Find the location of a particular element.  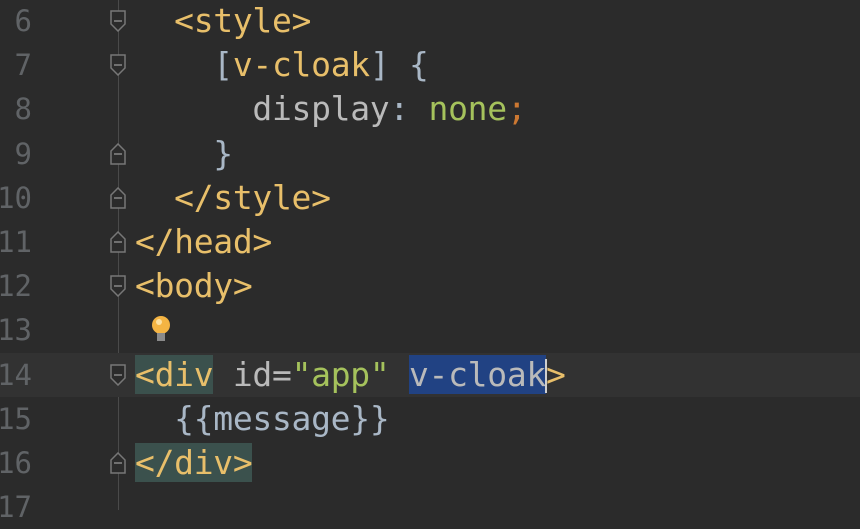

code-line: 7 [v-cloak] { is located at coordinates (430, 65).